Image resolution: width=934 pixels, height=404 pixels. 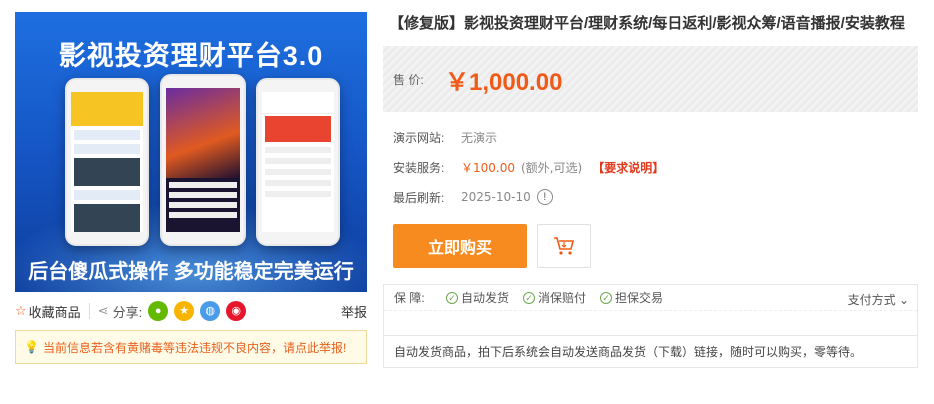 What do you see at coordinates (191, 56) in the screenshot?
I see `hero-title: 影视投资理财平台3.0` at bounding box center [191, 56].